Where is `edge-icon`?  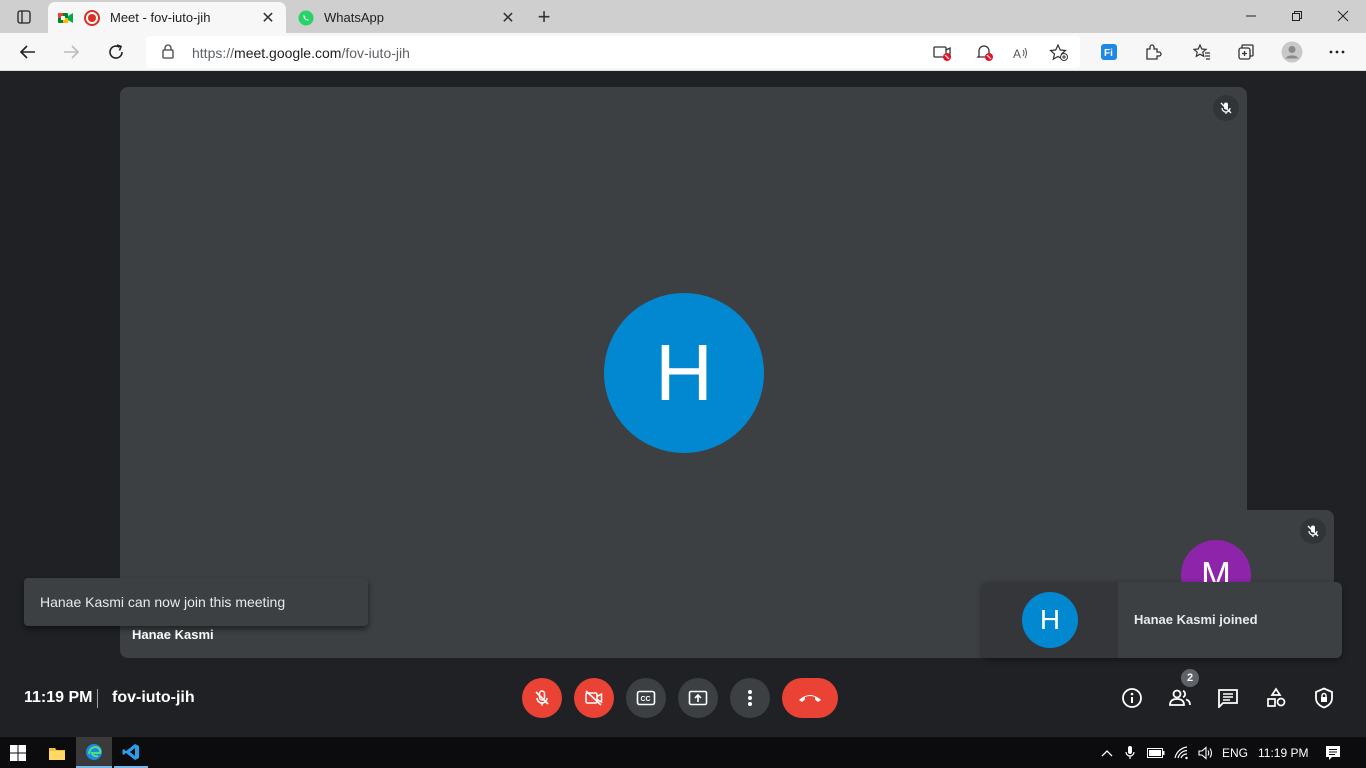 edge-icon is located at coordinates (94, 752).